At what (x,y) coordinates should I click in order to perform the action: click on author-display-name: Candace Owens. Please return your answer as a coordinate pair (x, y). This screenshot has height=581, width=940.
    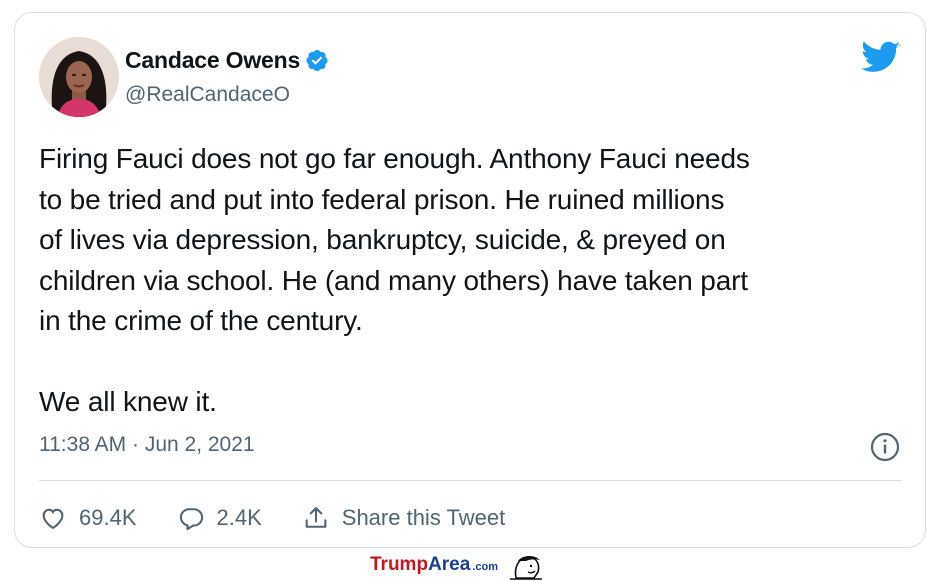
    Looking at the image, I should click on (212, 60).